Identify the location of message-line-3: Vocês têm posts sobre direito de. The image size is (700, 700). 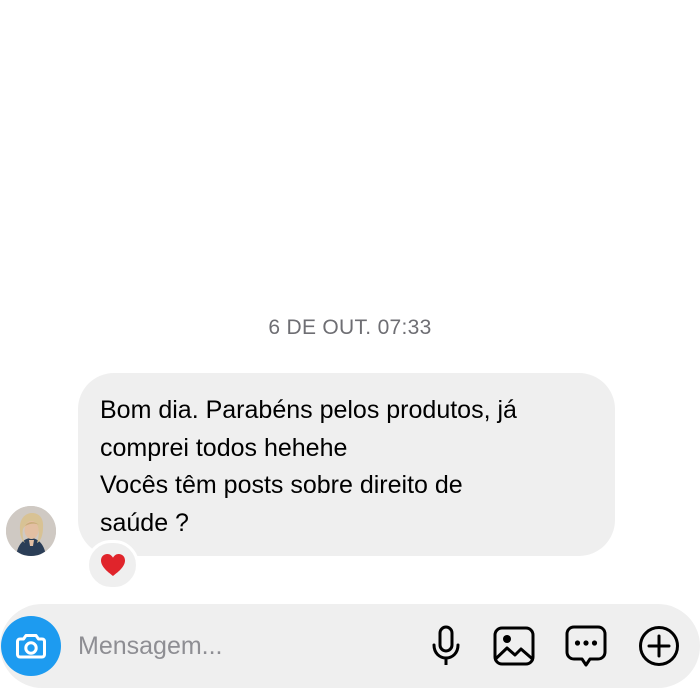
(281, 485).